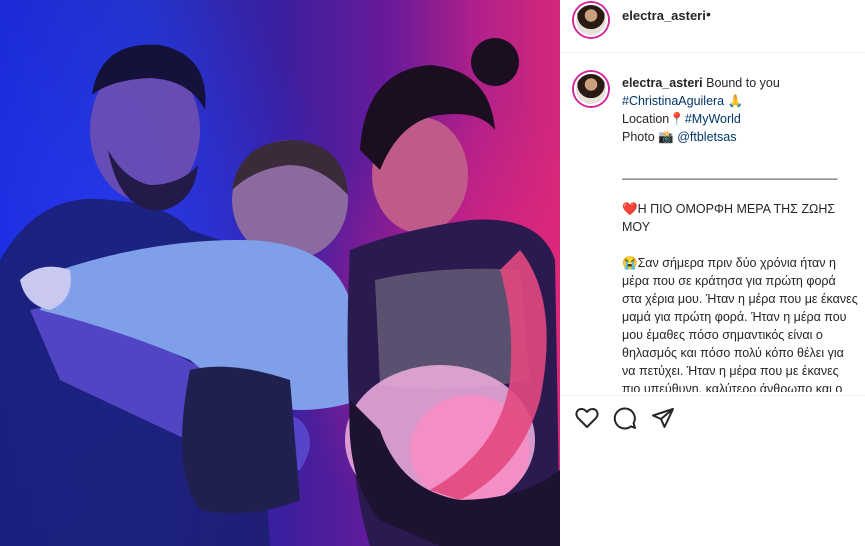 The height and width of the screenshot is (546, 865). What do you see at coordinates (677, 119) in the screenshot?
I see `pin-emoji: 📍` at bounding box center [677, 119].